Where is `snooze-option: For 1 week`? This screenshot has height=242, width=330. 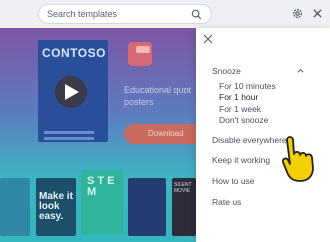
snooze-option: For 1 week is located at coordinates (240, 109).